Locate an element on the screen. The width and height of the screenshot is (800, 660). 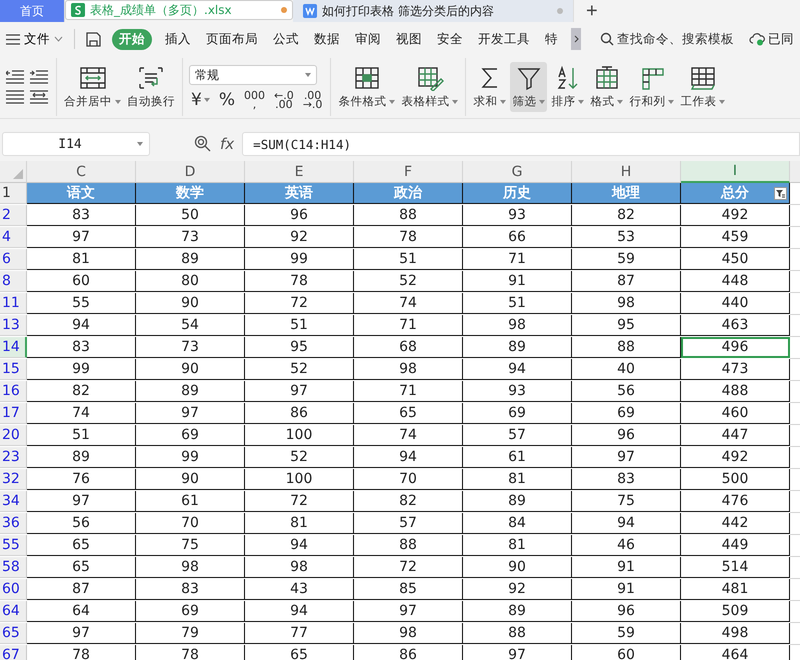
function-label: fx is located at coordinates (227, 144).